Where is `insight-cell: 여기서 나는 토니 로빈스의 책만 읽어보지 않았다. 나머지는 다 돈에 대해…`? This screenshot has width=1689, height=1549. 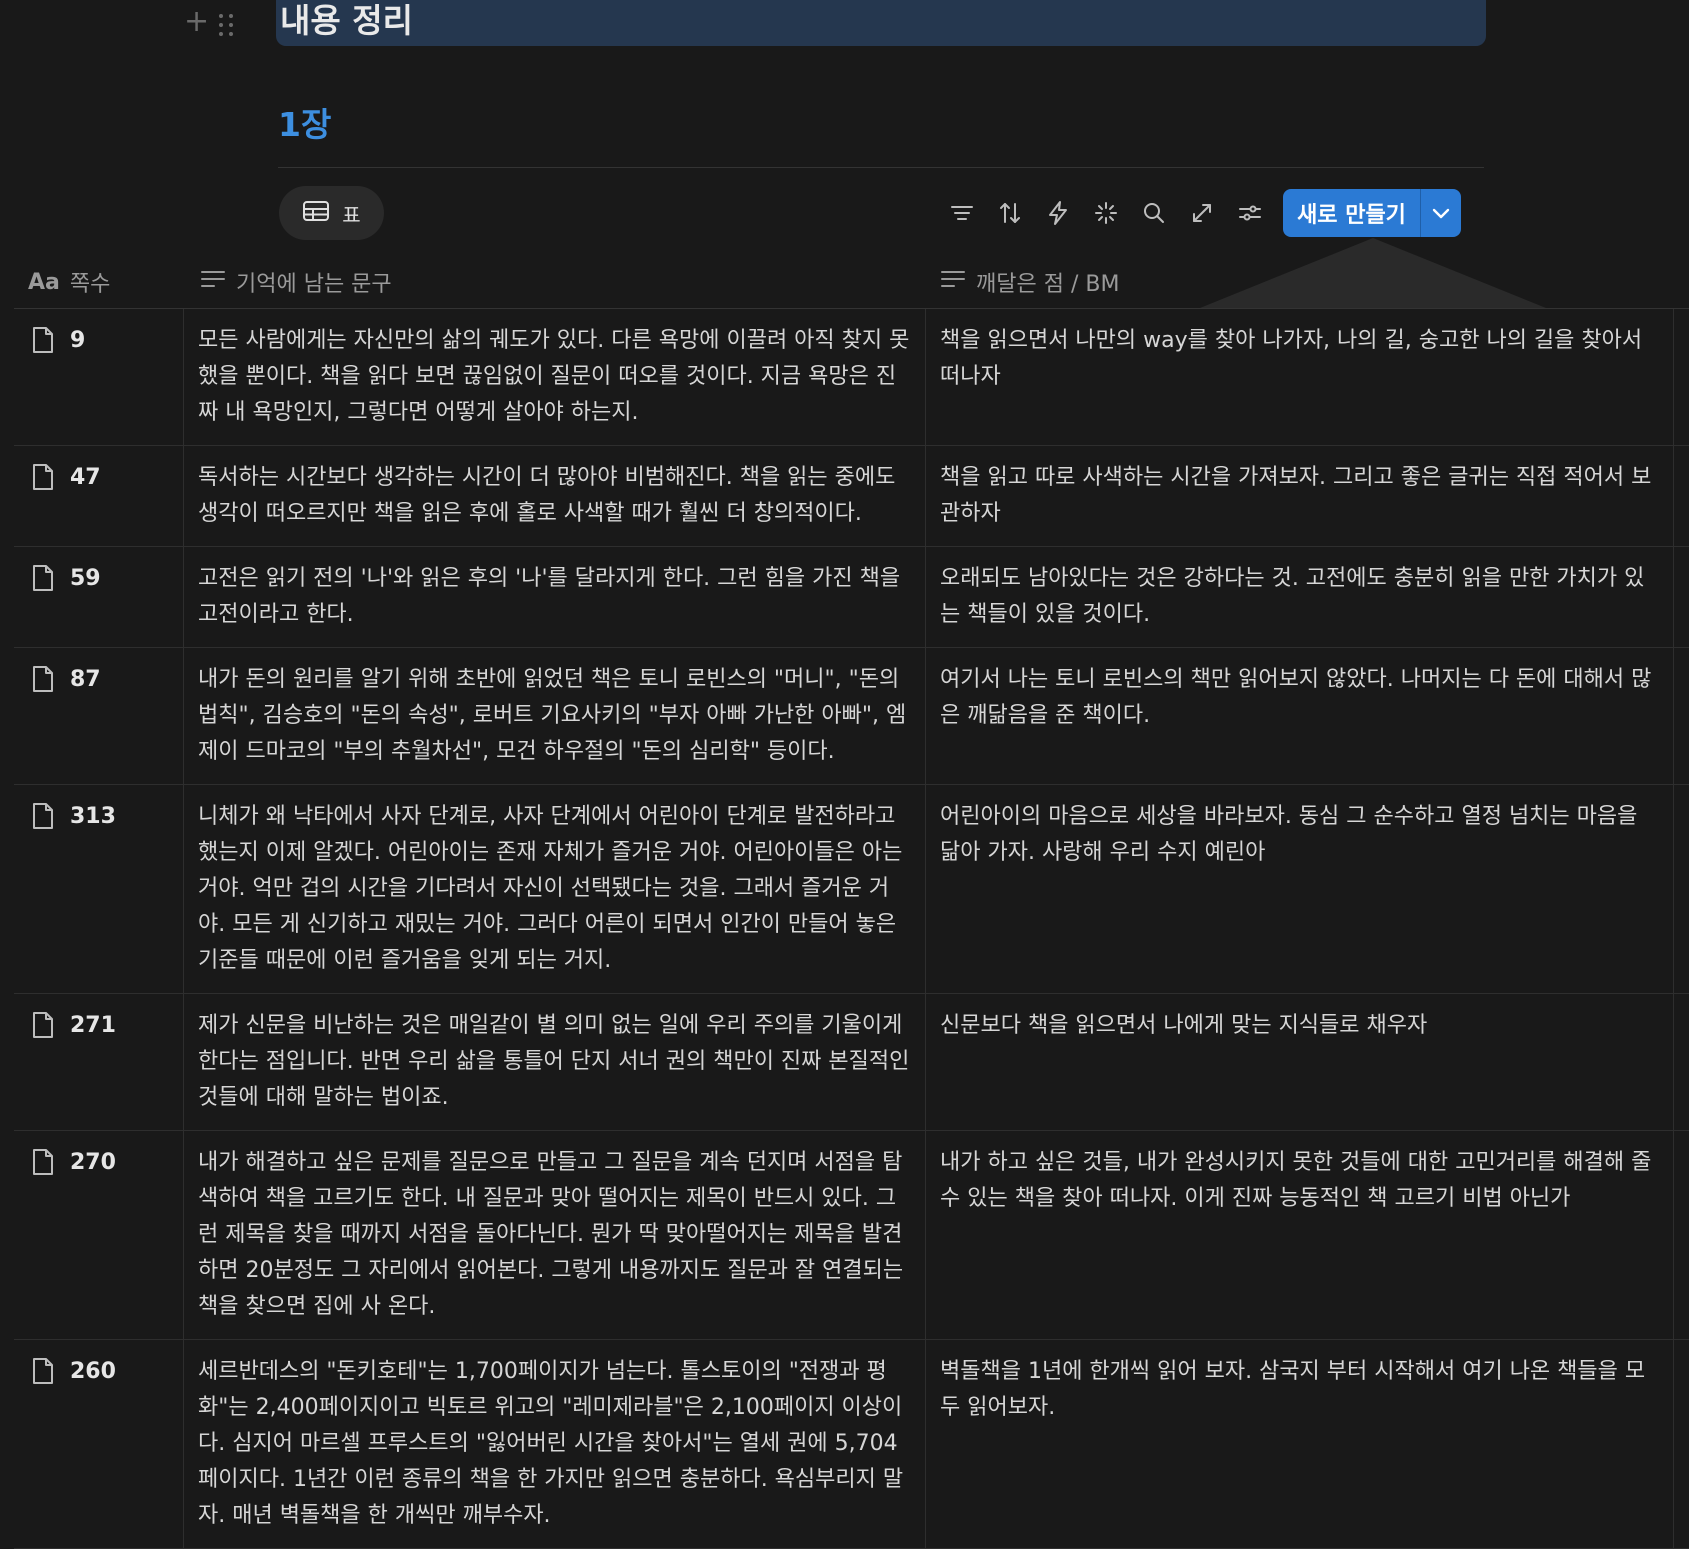 insight-cell: 여기서 나는 토니 로빈스의 책만 읽어보지 않았다. 나머지는 다 돈에 대해… is located at coordinates (1300, 716).